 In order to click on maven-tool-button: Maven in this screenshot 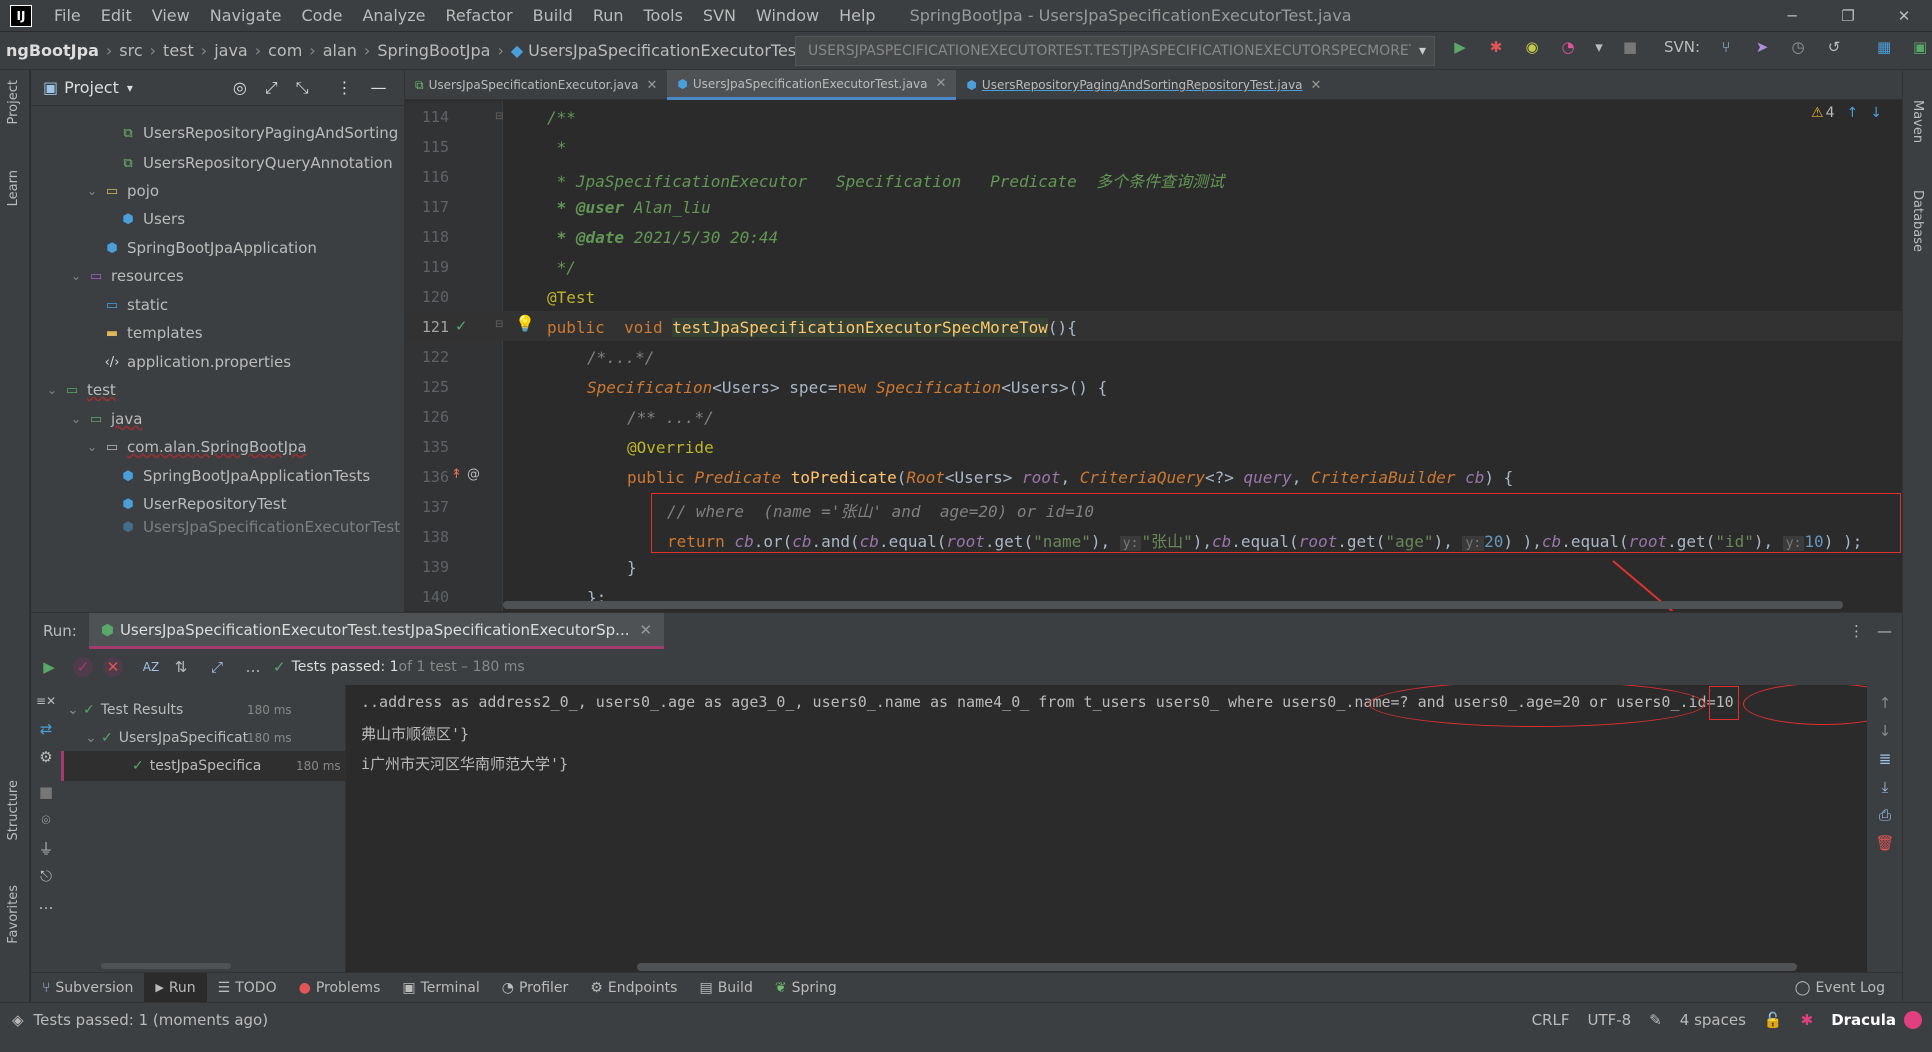, I will do `click(1917, 121)`.